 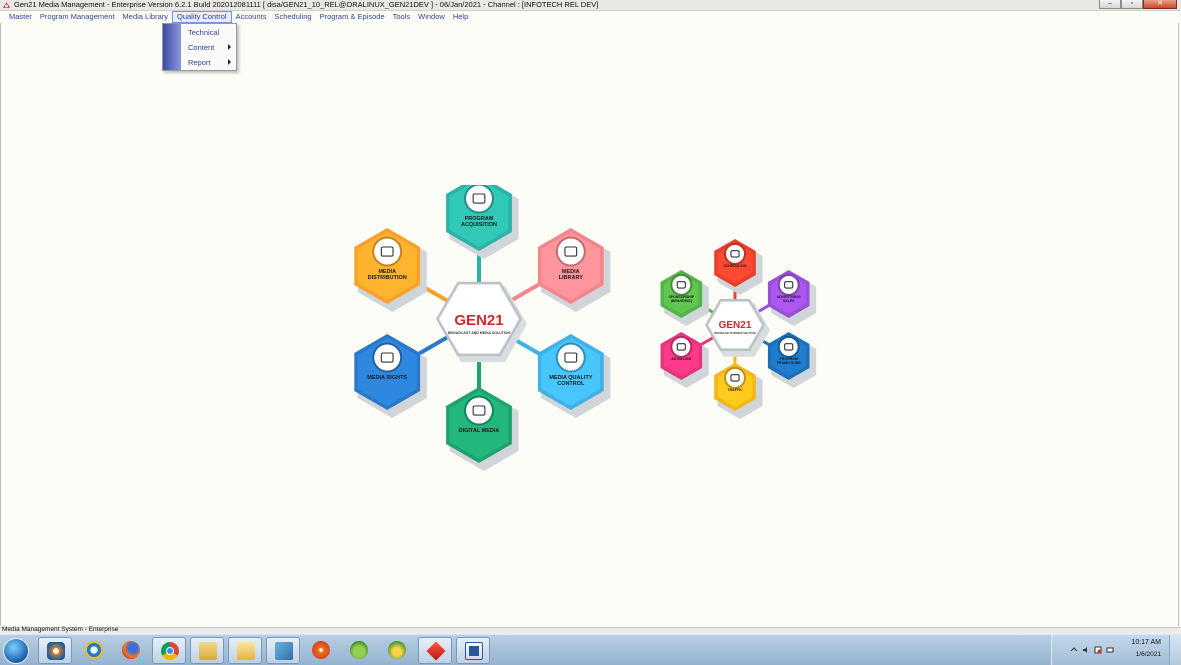 What do you see at coordinates (590, 649) in the screenshot?
I see `taskbar: 10:17 AM 1/6/2021` at bounding box center [590, 649].